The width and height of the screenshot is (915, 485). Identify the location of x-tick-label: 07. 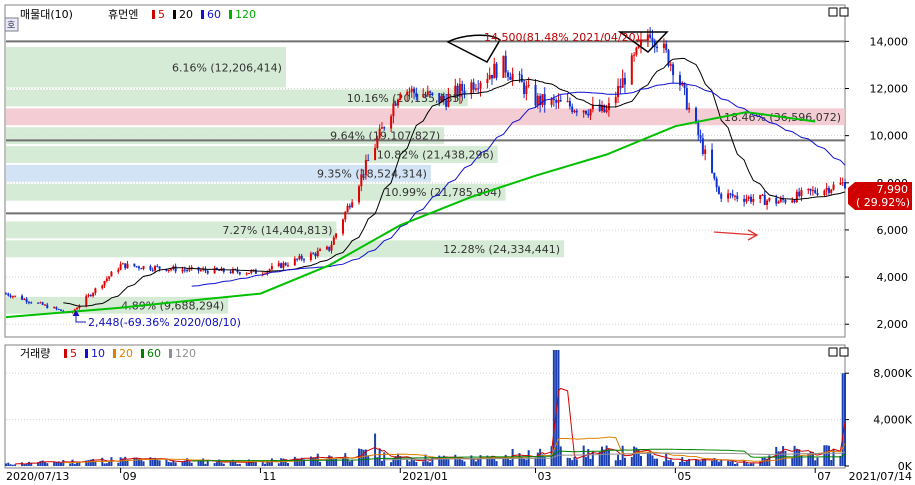
(824, 475).